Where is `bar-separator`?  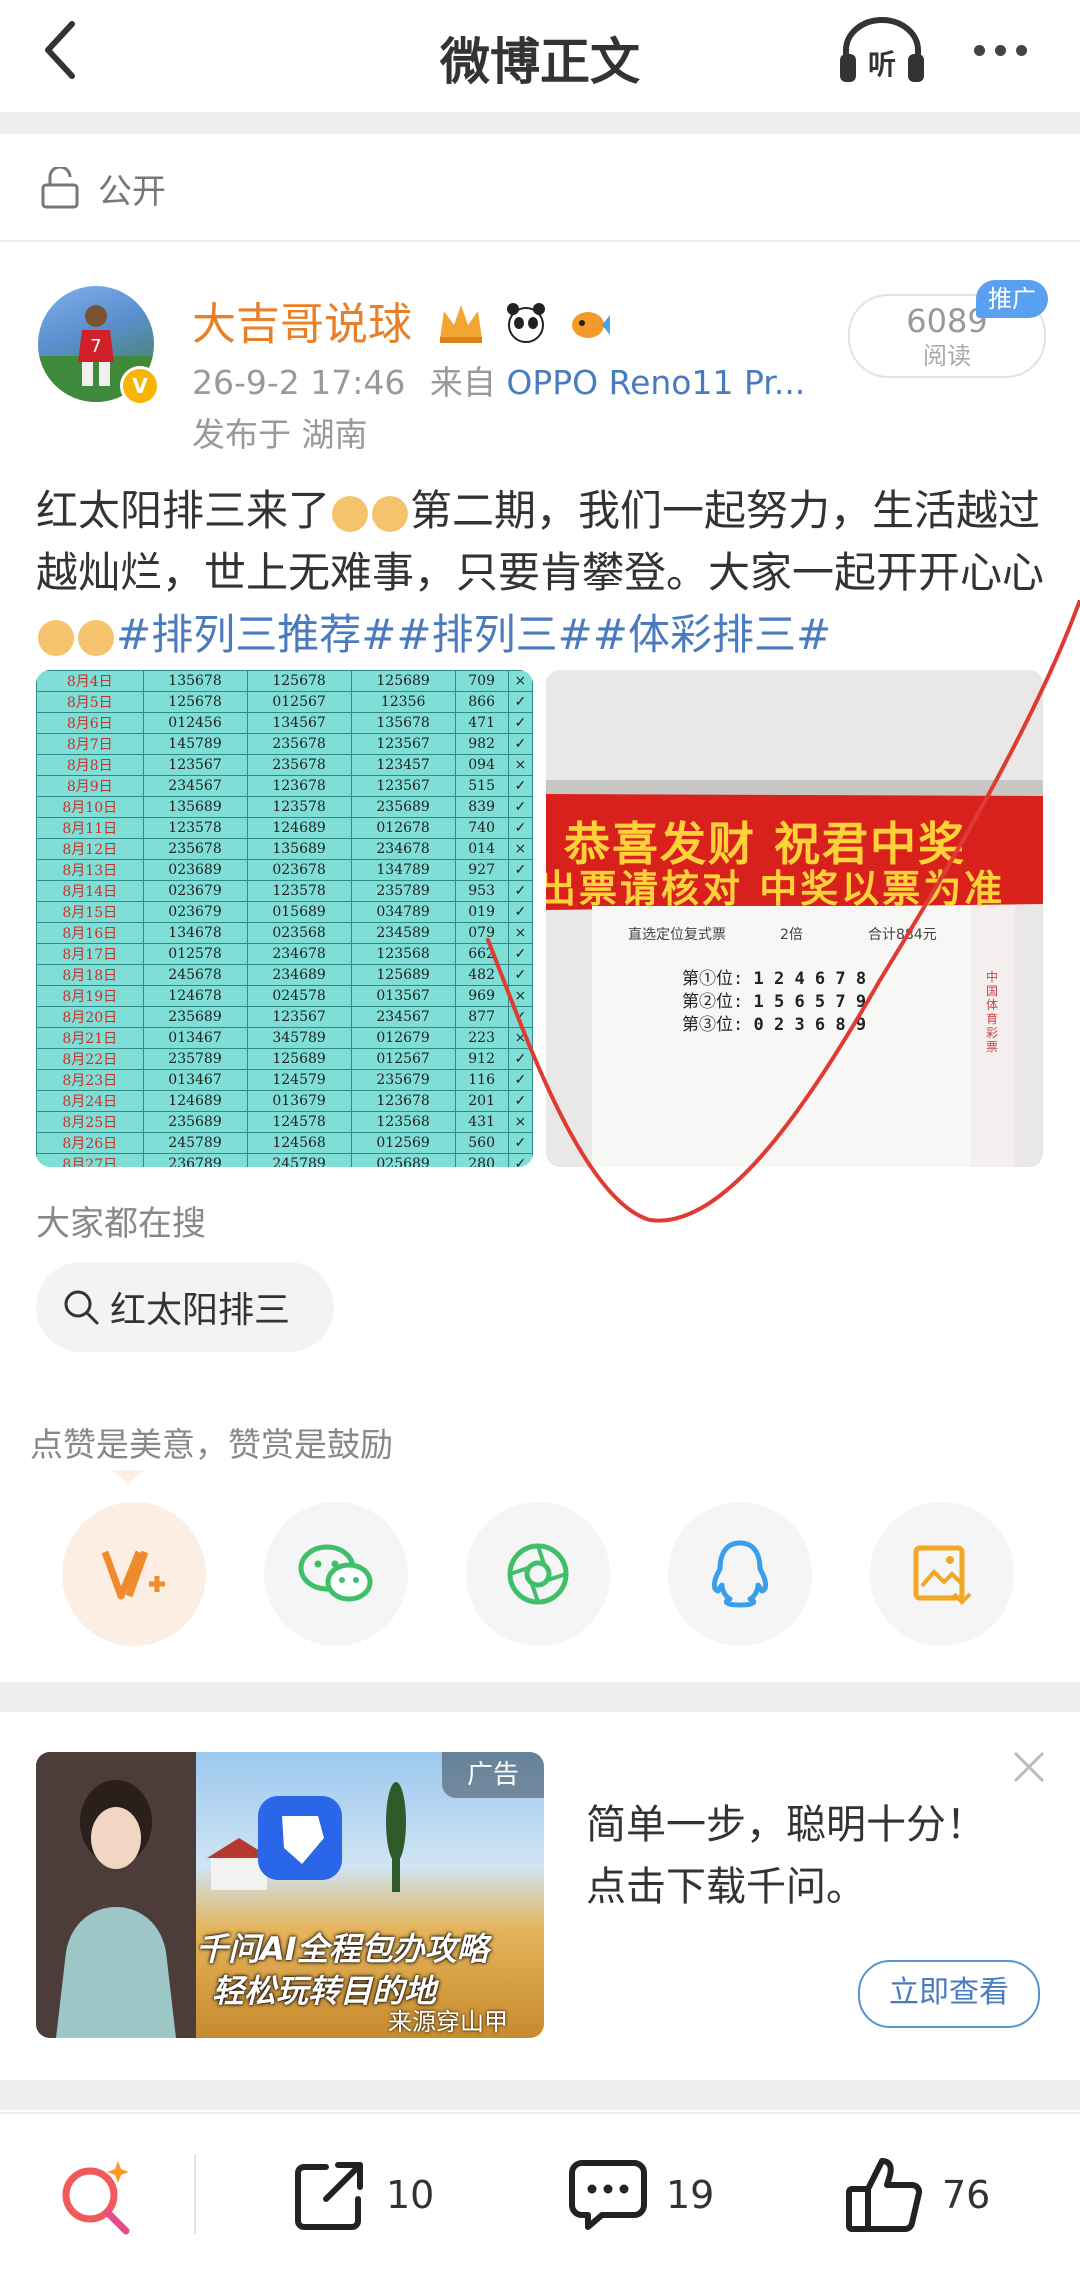
bar-separator is located at coordinates (195, 2194).